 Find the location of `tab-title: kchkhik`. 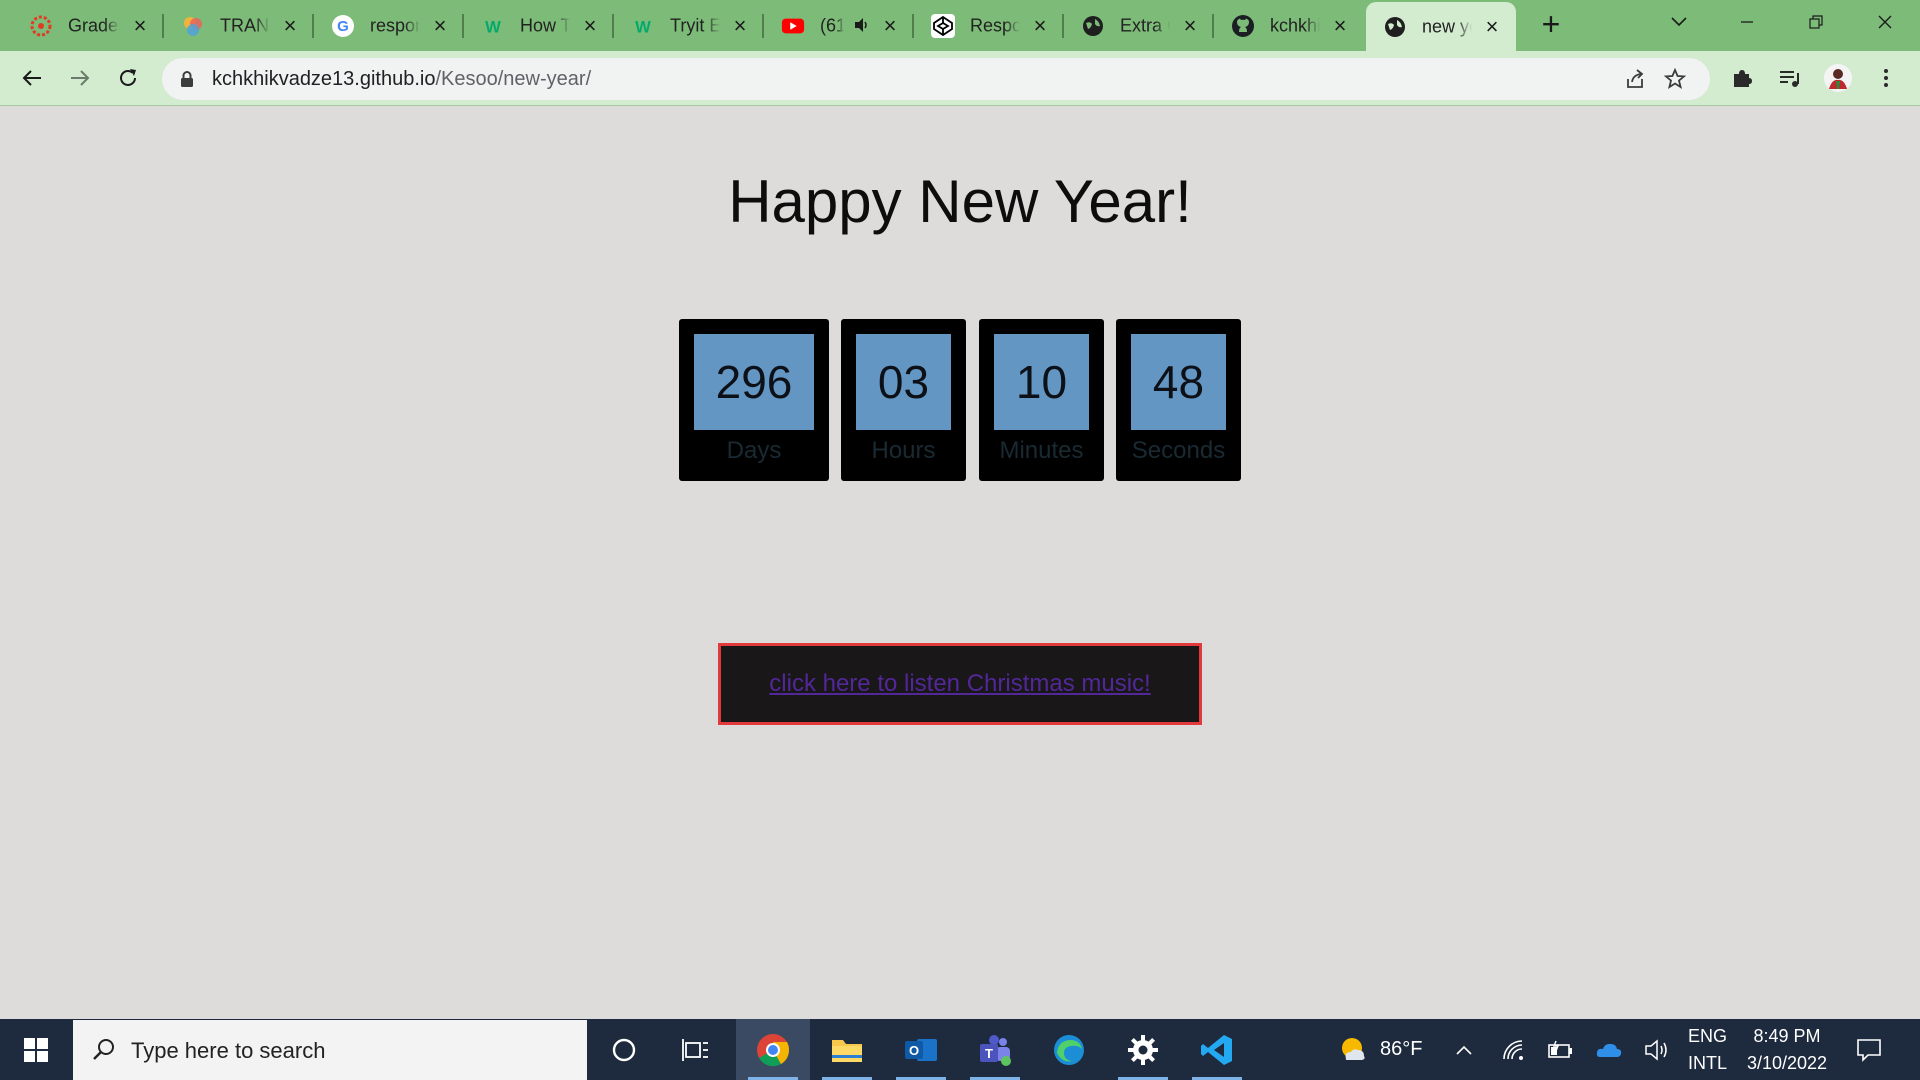

tab-title: kchkhik is located at coordinates (1295, 25).